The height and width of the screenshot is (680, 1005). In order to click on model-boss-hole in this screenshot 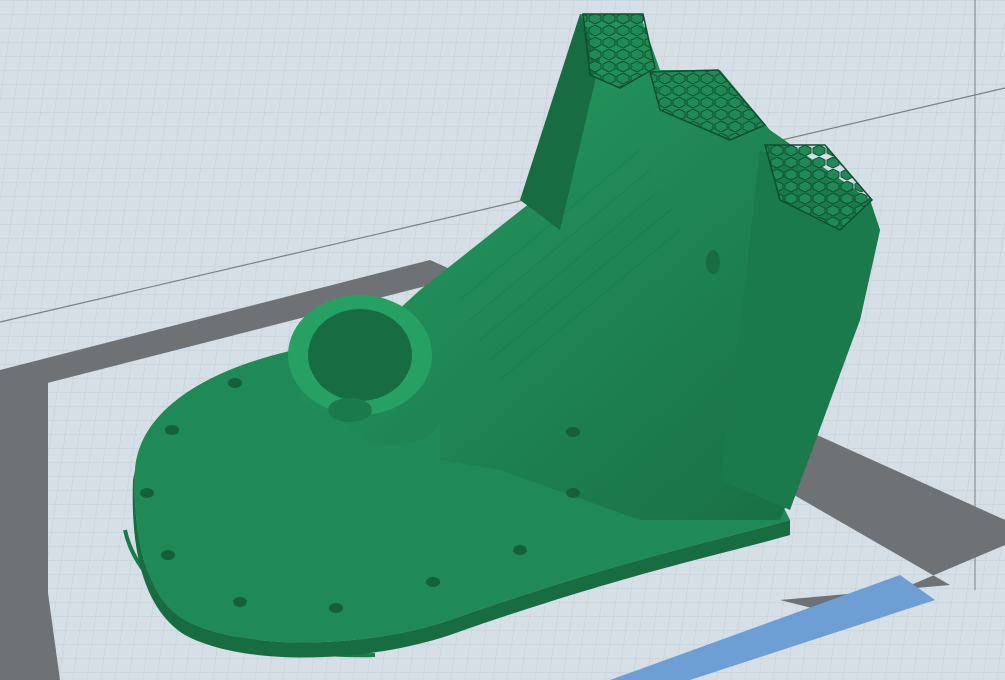, I will do `click(360, 355)`.